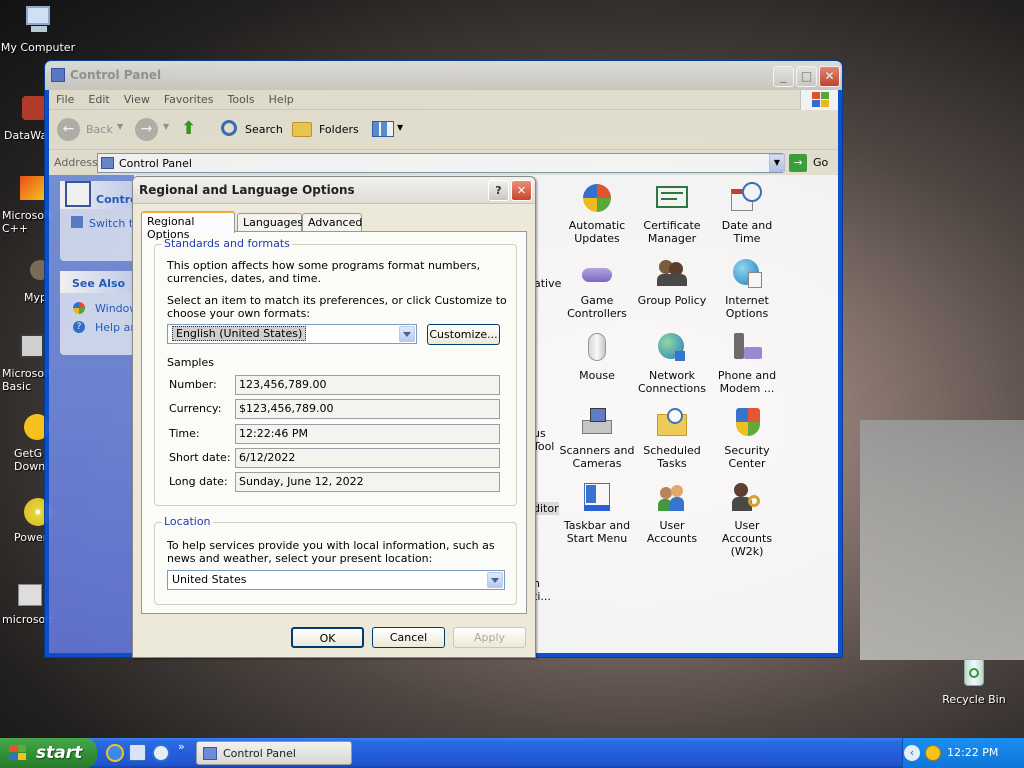  What do you see at coordinates (281, 99) in the screenshot?
I see `menu-help: Help` at bounding box center [281, 99].